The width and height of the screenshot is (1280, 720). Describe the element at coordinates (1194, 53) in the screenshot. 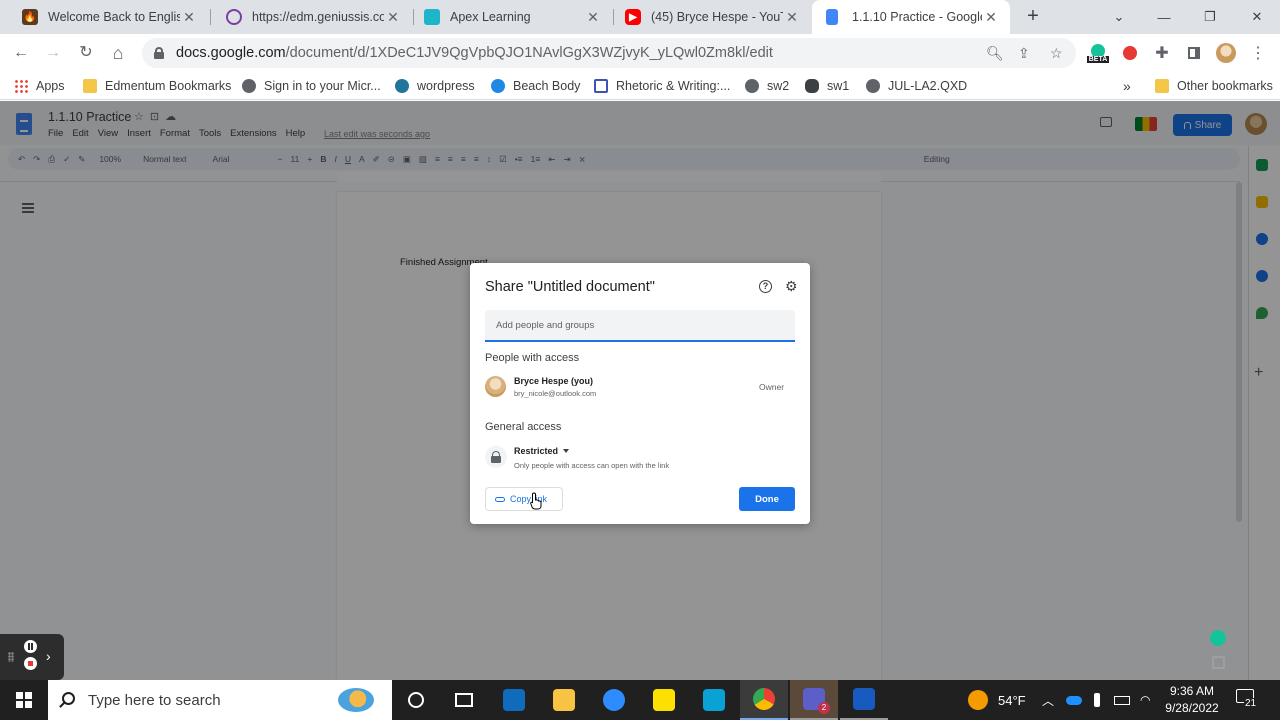

I see `sidebar-toggle-icon` at that location.